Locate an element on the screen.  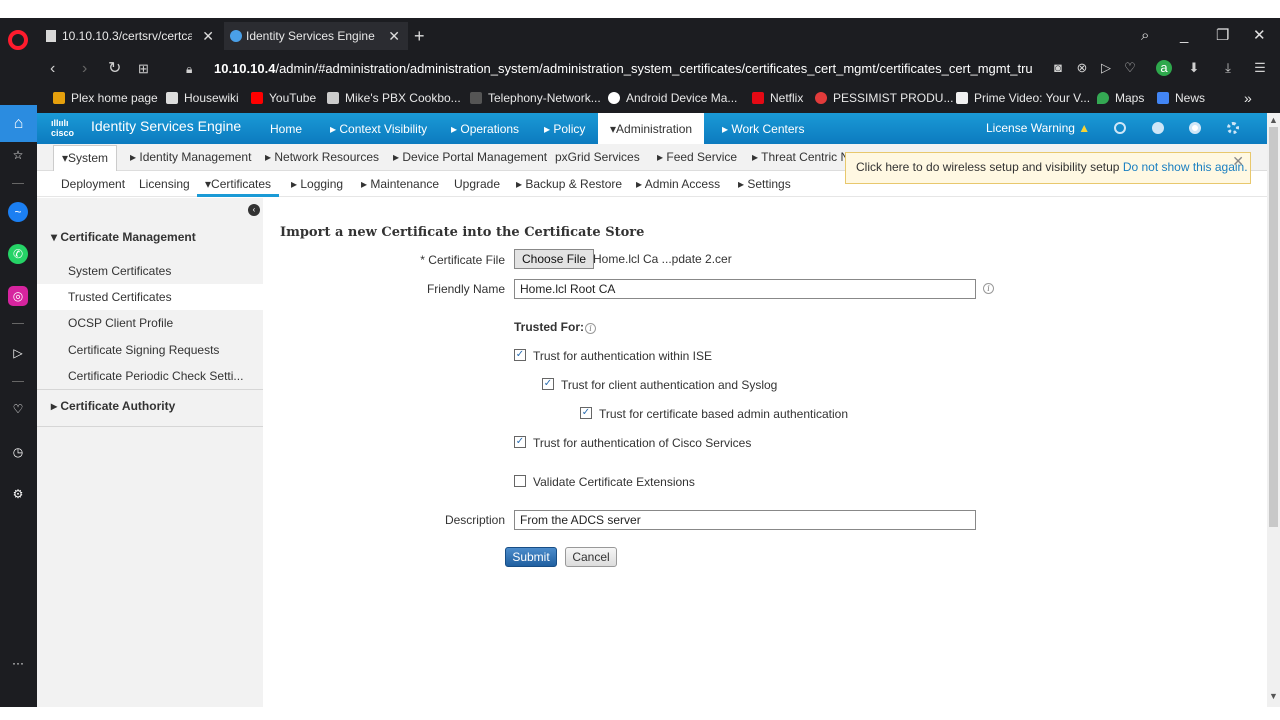
extension-icon: a is located at coordinates (1164, 68).